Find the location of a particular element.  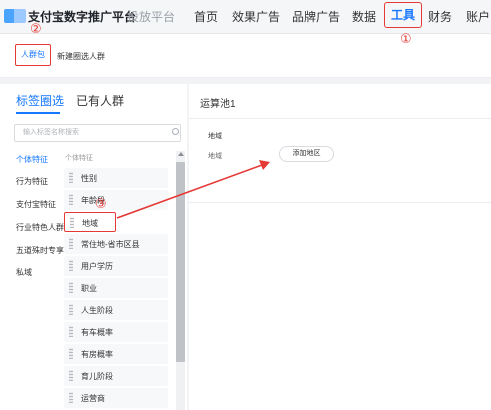

attribute-subheading: 个体特征 is located at coordinates (79, 158).